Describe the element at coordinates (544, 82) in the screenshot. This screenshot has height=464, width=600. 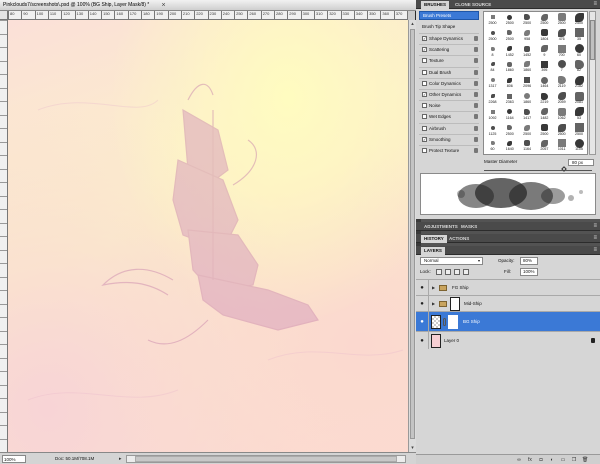
I see `brush-preset: 1464` at that location.